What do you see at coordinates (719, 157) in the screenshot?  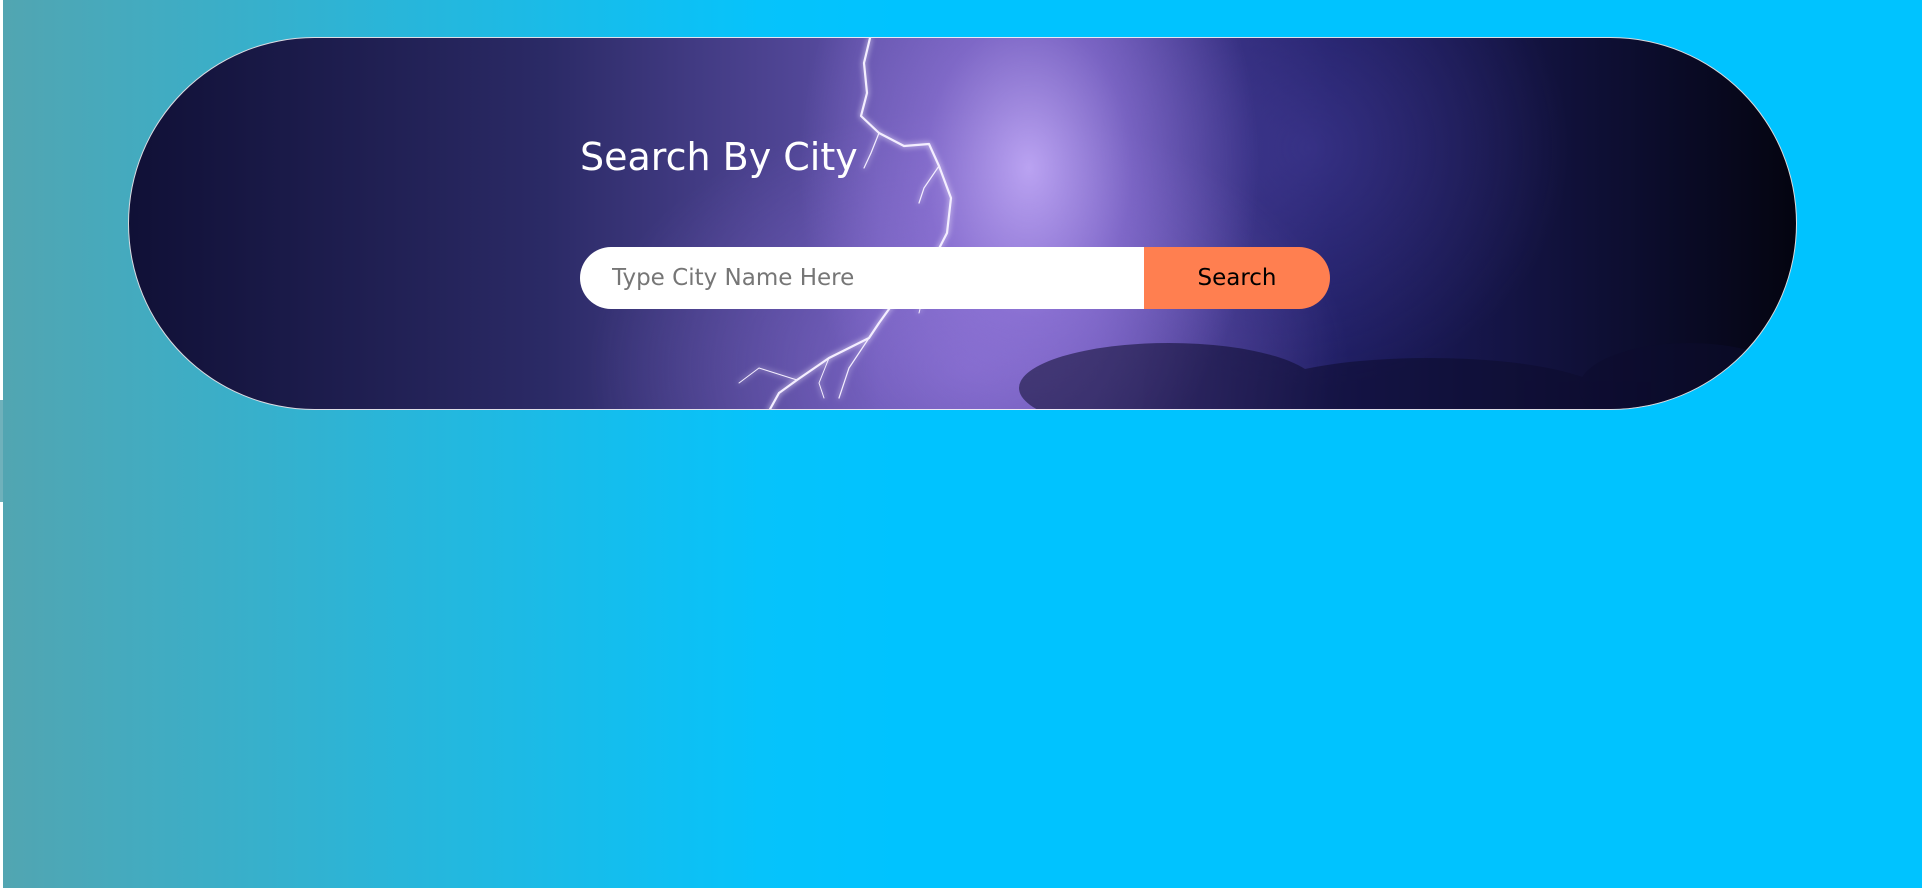 I see `page-title: Search By City` at bounding box center [719, 157].